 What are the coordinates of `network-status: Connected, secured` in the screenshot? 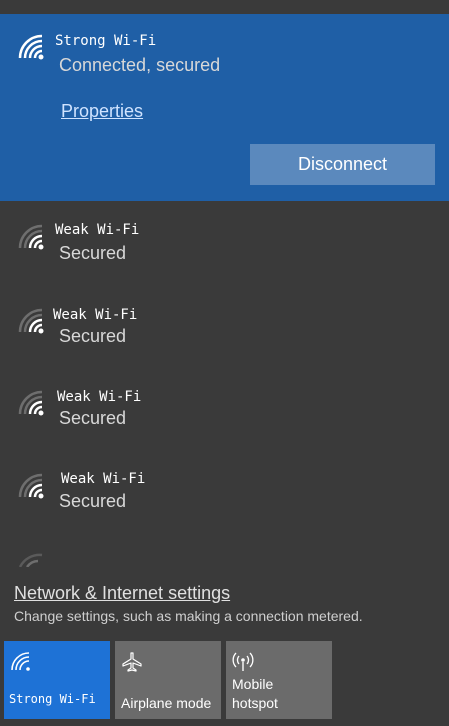 It's located at (140, 65).